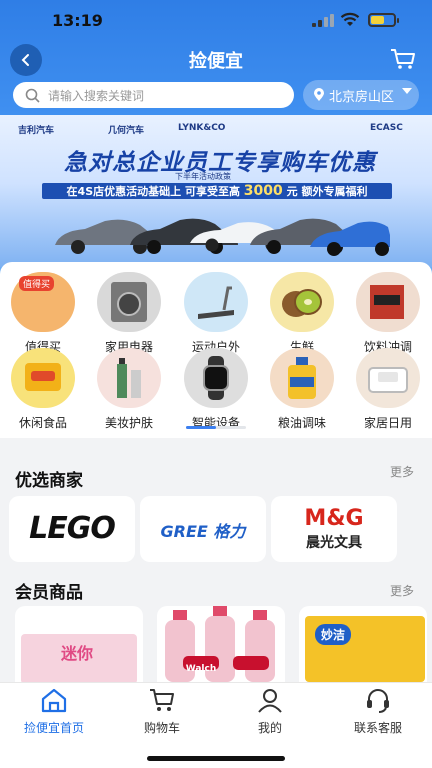 The height and width of the screenshot is (768, 432). I want to click on category-item-drinks: 饮料冲调, so click(388, 313).